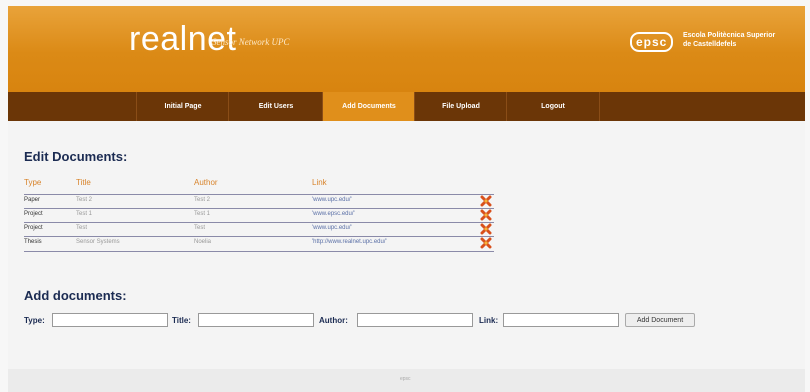 The width and height of the screenshot is (810, 392). What do you see at coordinates (349, 242) in the screenshot?
I see `cell-link: 'http://www.realnet.upc.edu/'` at bounding box center [349, 242].